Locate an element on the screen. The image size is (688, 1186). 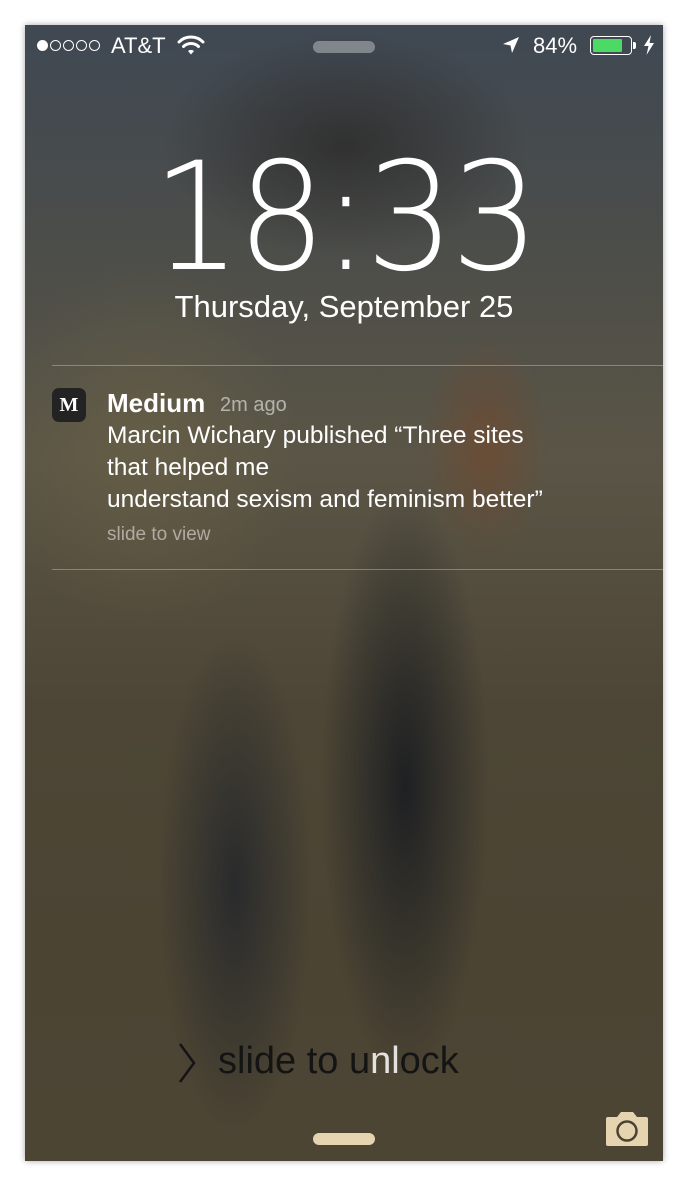
unlock-label-shine: nl is located at coordinates (385, 1061).